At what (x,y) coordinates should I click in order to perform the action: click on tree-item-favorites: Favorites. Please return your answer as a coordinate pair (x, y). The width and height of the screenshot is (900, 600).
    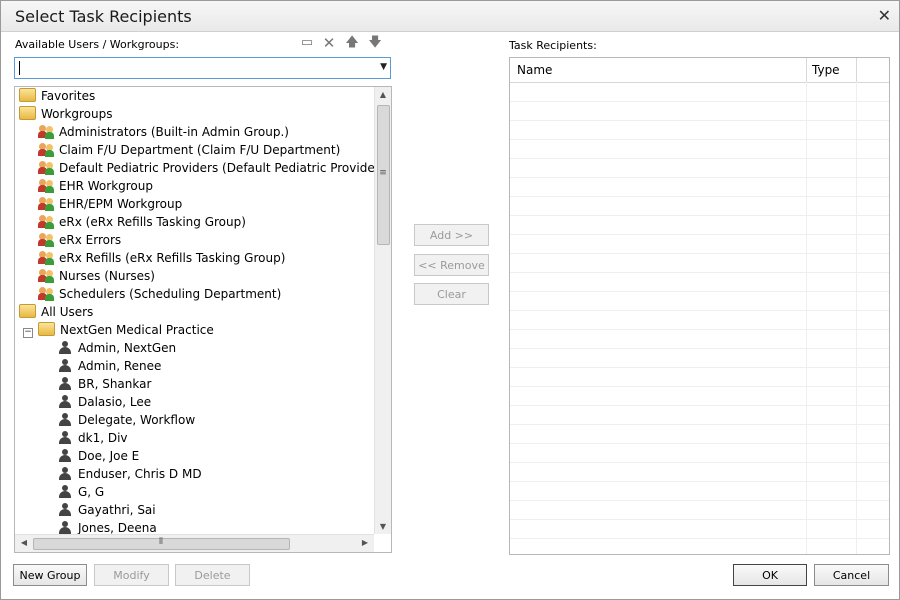
    Looking at the image, I should click on (57, 96).